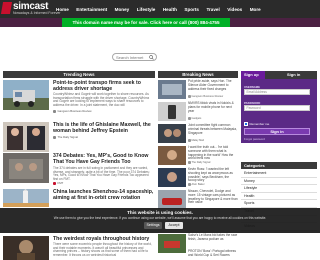 This screenshot has height=260, width=320. I want to click on search-box, so click(134, 57).